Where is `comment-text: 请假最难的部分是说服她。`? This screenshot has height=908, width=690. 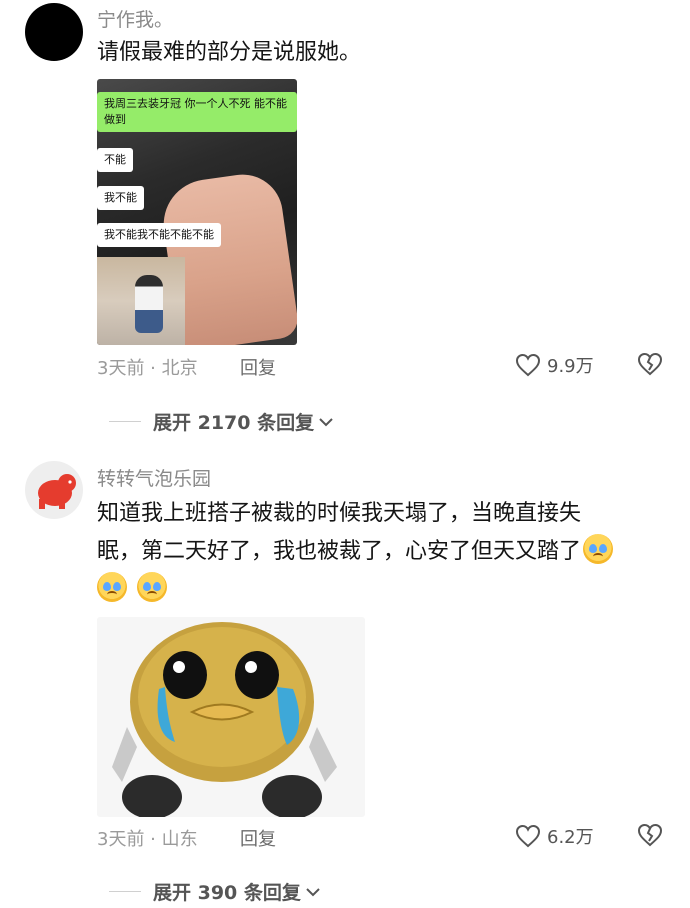 comment-text: 请假最难的部分是说服她。 is located at coordinates (229, 52).